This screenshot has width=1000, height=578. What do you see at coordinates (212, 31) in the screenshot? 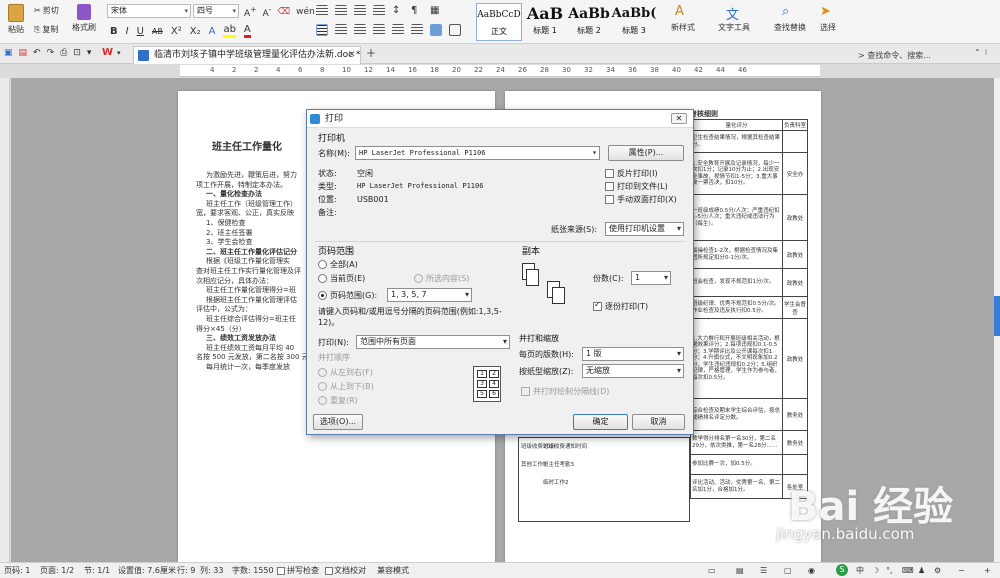
I see `text-effect-icon: A` at bounding box center [212, 31].